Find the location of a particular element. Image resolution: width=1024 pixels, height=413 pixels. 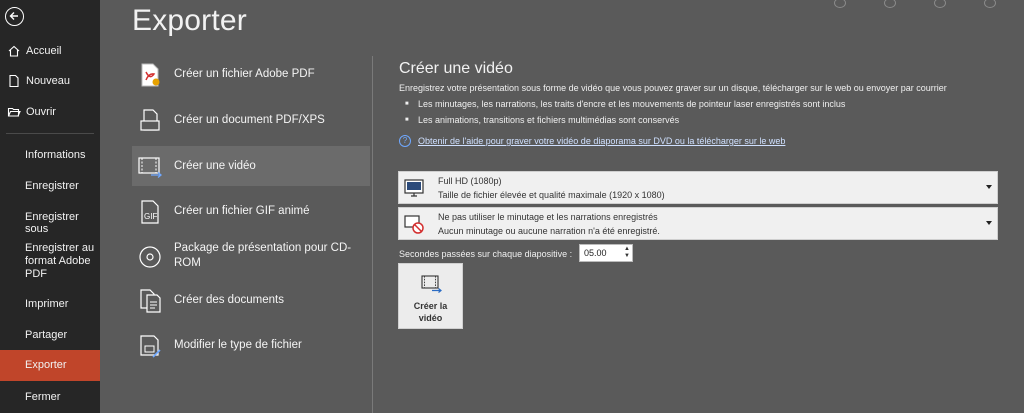

option-label: Modifier le type de fichier is located at coordinates (238, 345).